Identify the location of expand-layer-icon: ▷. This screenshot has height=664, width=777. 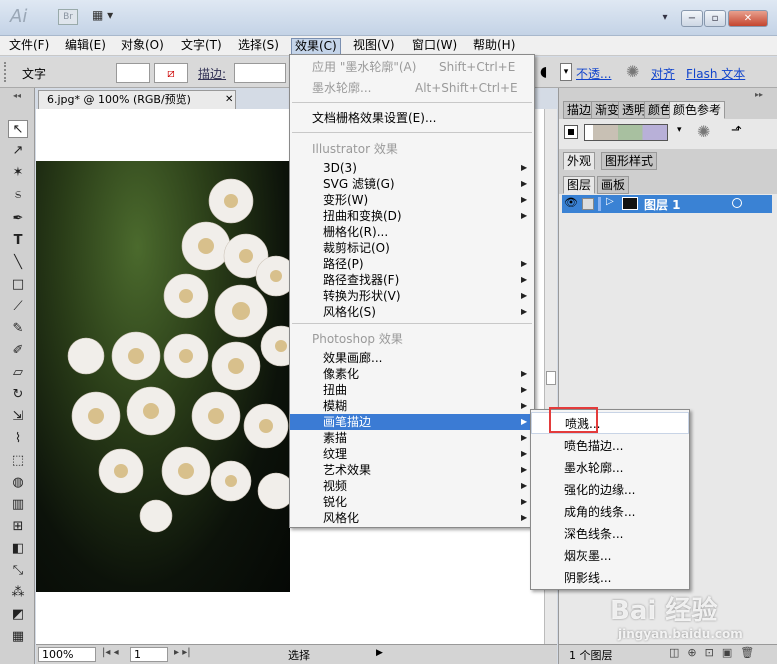
(610, 201).